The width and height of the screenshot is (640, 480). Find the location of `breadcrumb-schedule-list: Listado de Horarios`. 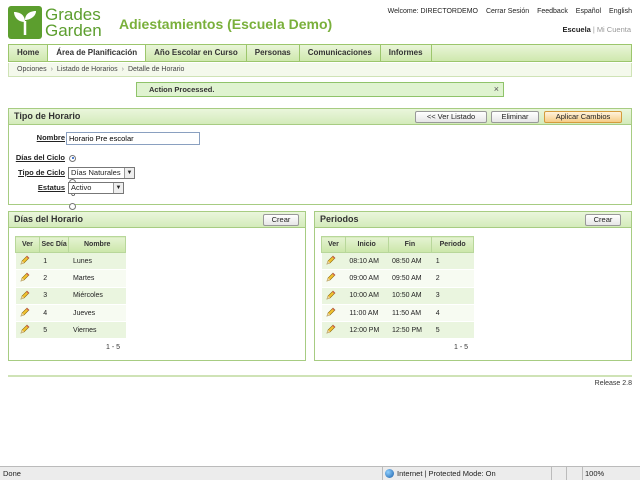

breadcrumb-schedule-list: Listado de Horarios is located at coordinates (87, 69).